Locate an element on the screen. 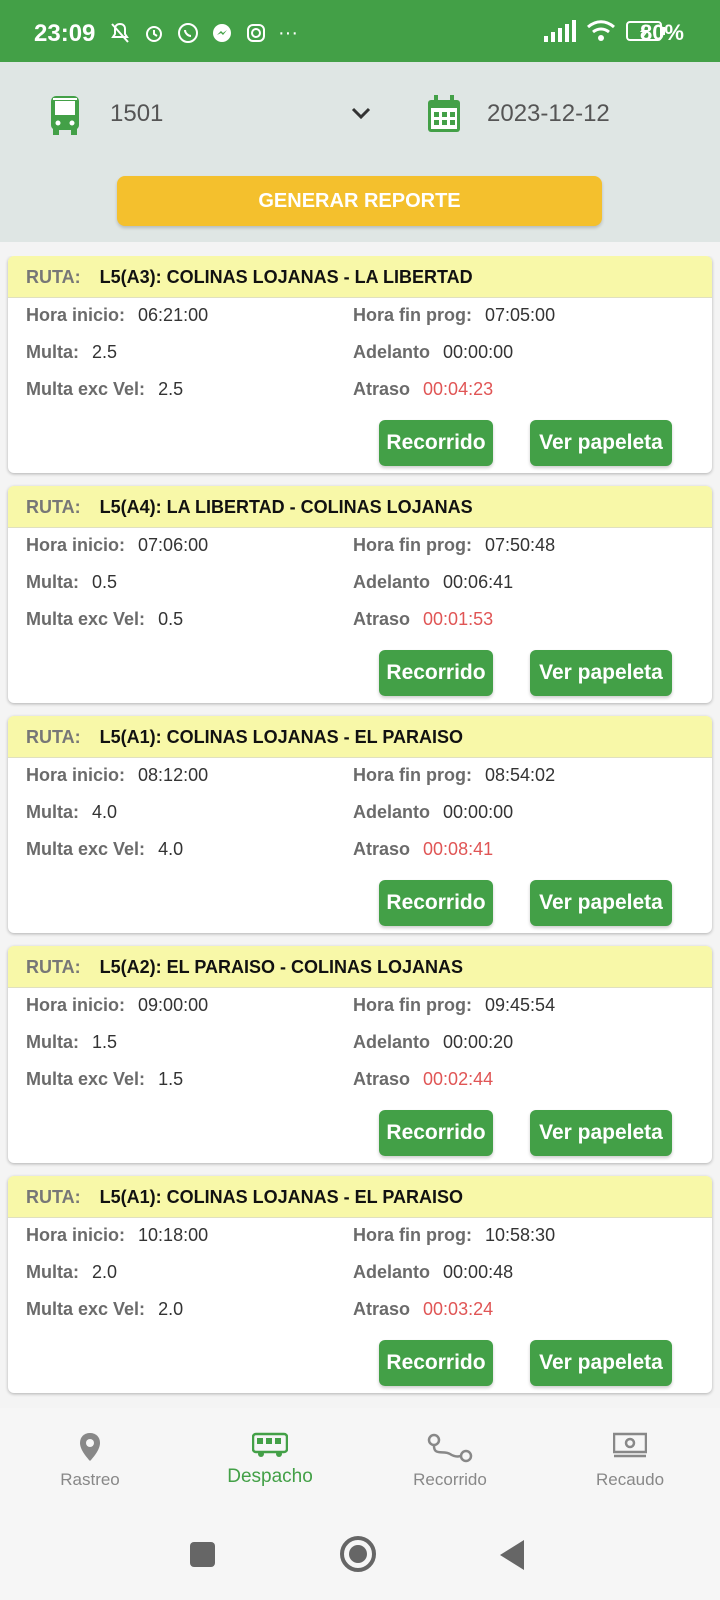  back-button is located at coordinates (512, 1555).